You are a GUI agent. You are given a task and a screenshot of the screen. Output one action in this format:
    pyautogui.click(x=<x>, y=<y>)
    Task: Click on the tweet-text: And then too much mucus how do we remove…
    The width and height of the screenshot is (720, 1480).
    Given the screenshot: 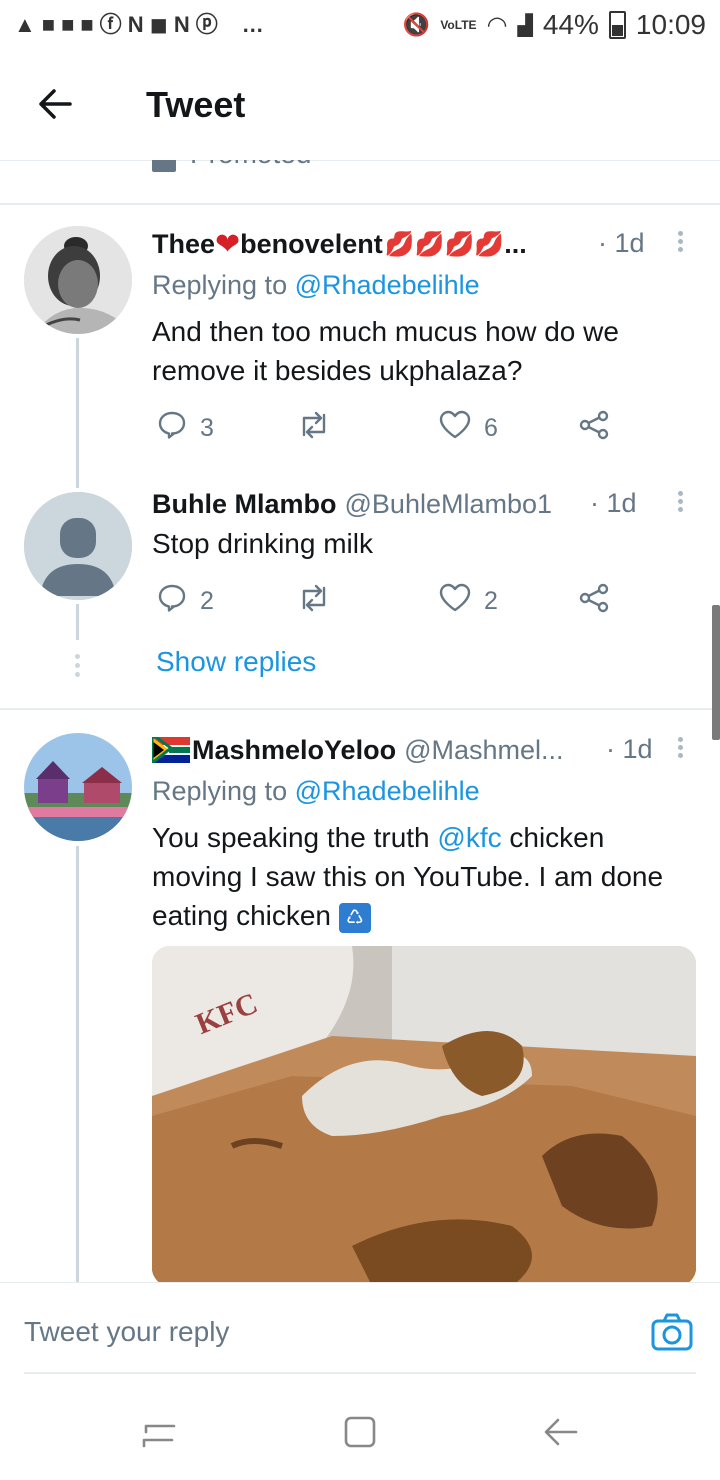 What is the action you would take?
    pyautogui.click(x=385, y=351)
    